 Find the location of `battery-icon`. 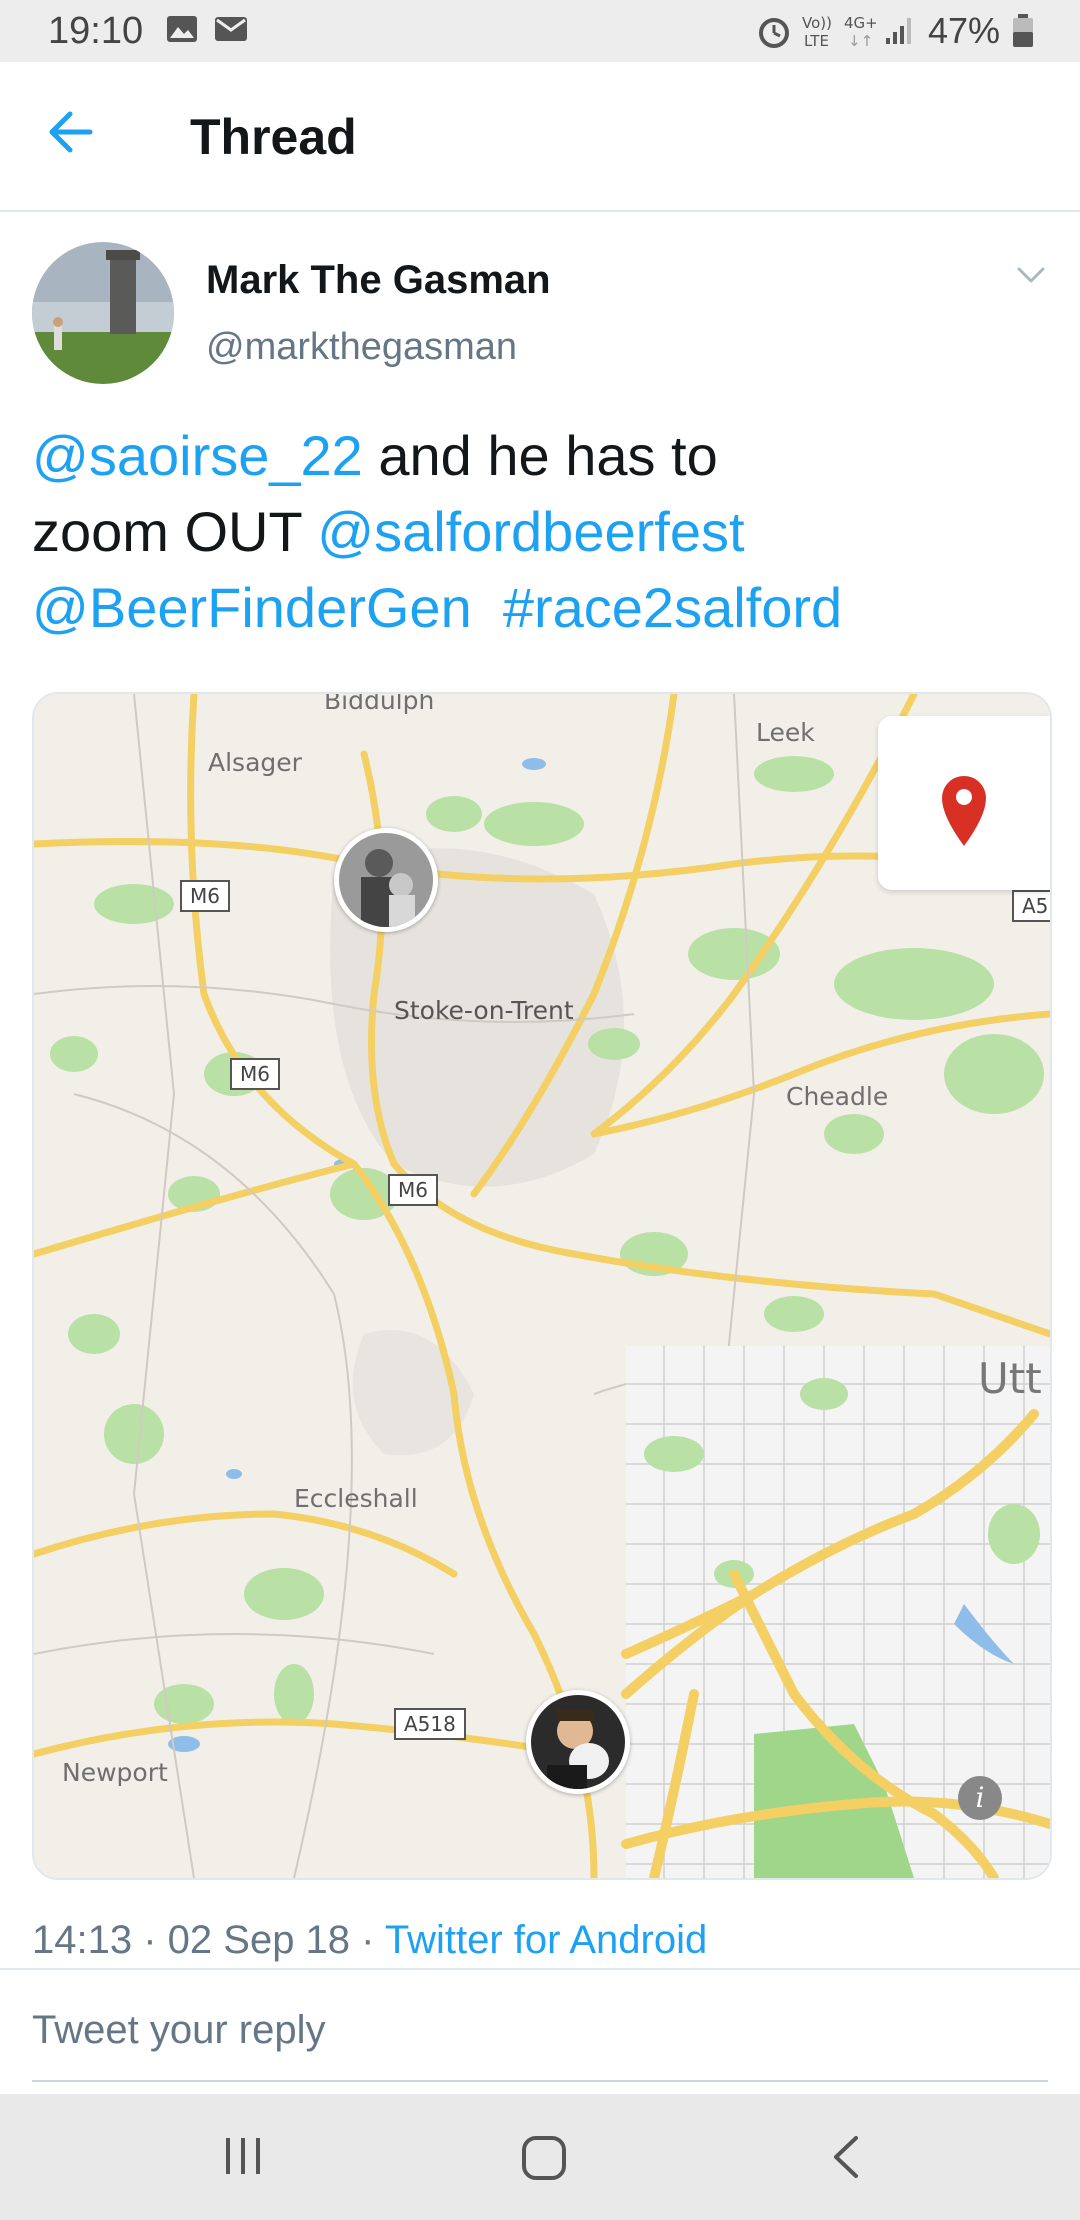

battery-icon is located at coordinates (1023, 30).